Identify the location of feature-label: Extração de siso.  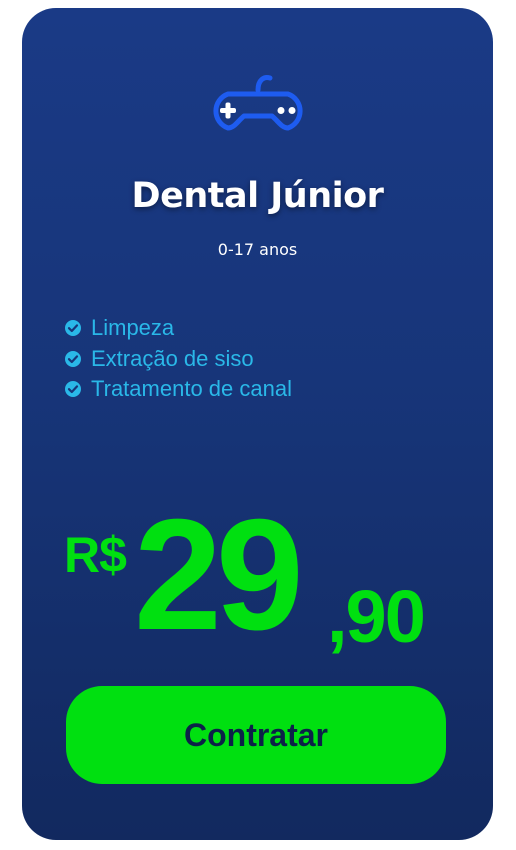
(172, 358).